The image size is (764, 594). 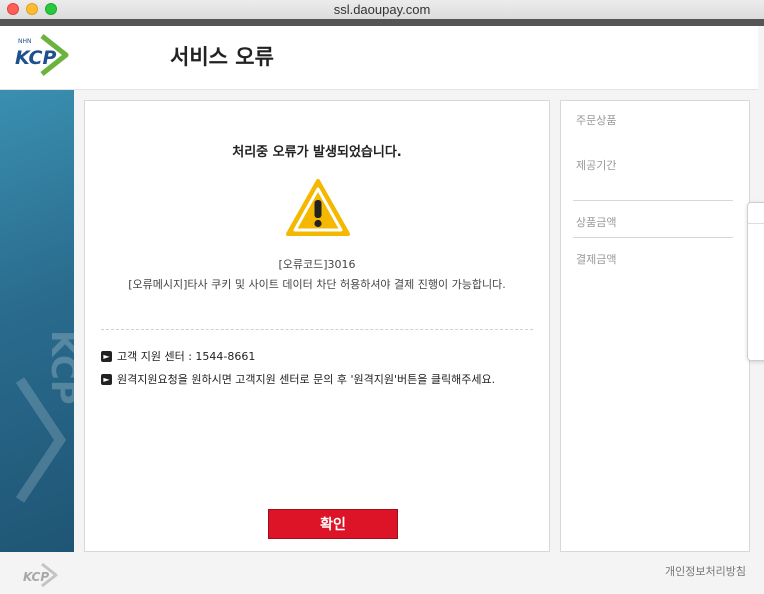 What do you see at coordinates (333, 524) in the screenshot?
I see `confirm-button: 확인` at bounding box center [333, 524].